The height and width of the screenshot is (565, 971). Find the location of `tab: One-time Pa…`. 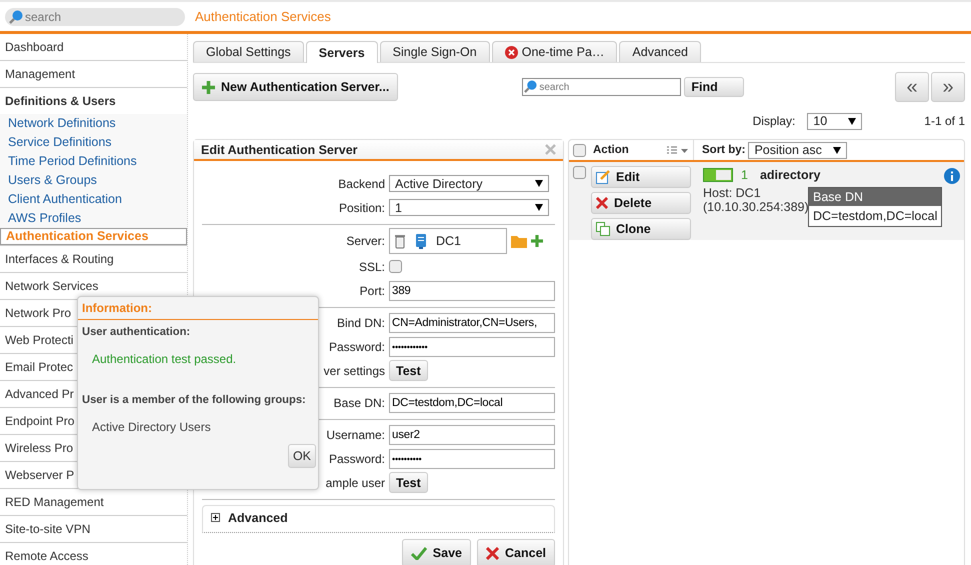

tab: One-time Pa… is located at coordinates (555, 51).